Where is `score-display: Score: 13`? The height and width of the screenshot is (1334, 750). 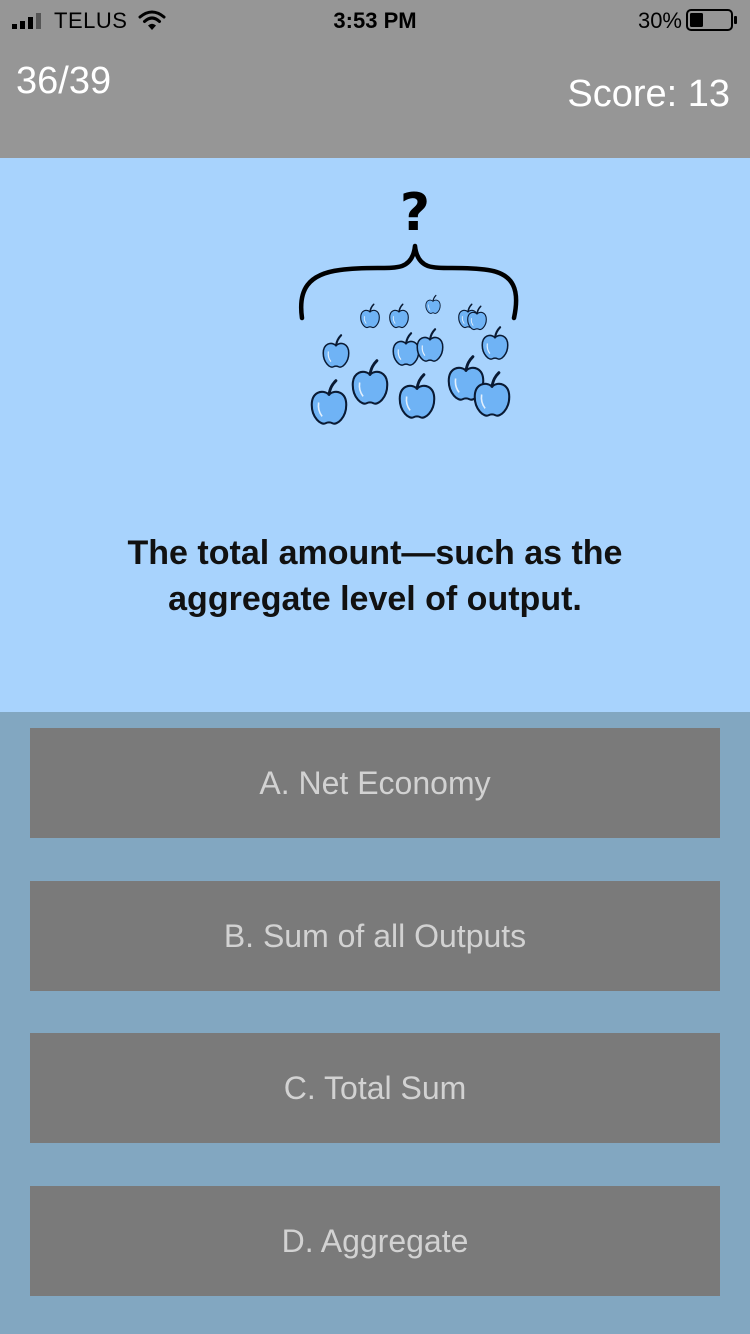 score-display: Score: 13 is located at coordinates (648, 94).